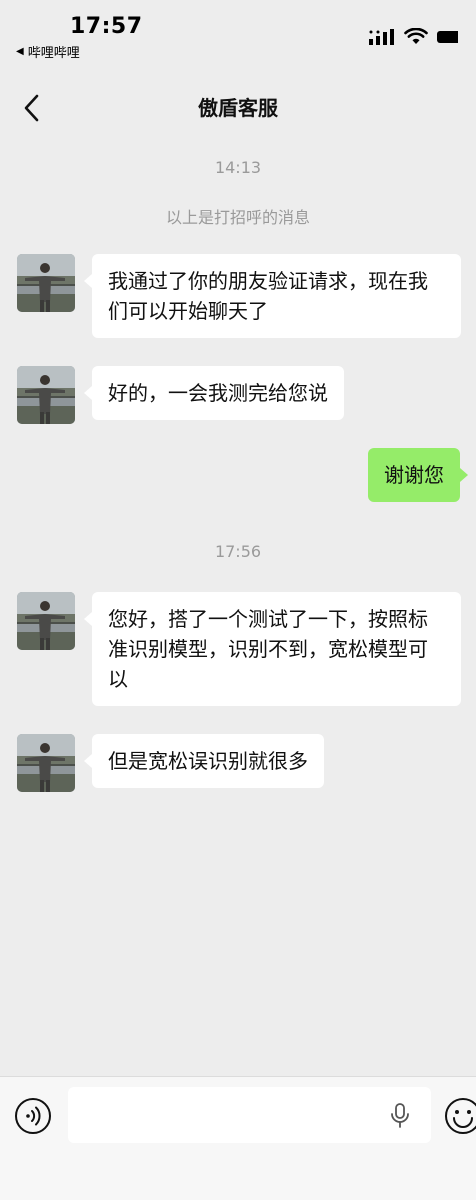  I want to click on page-title: 傲盾客服, so click(238, 108).